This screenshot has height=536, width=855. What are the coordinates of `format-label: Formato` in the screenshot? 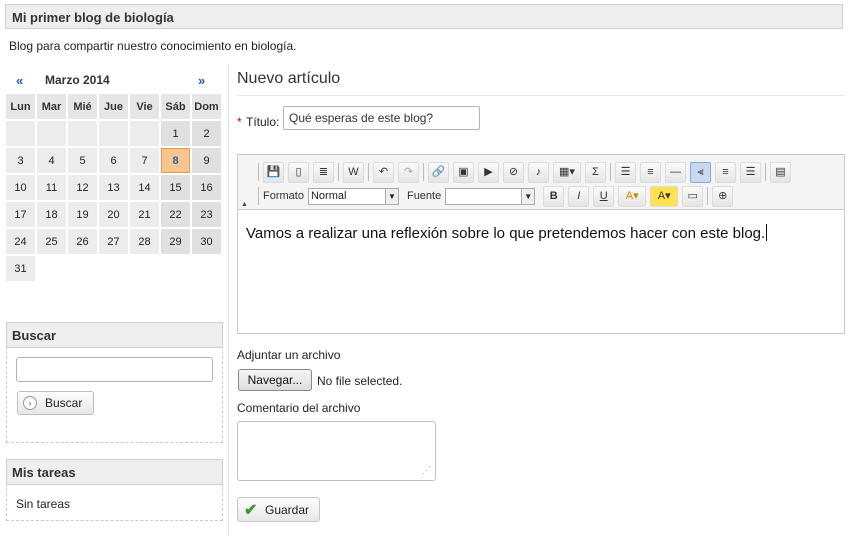 It's located at (283, 196).